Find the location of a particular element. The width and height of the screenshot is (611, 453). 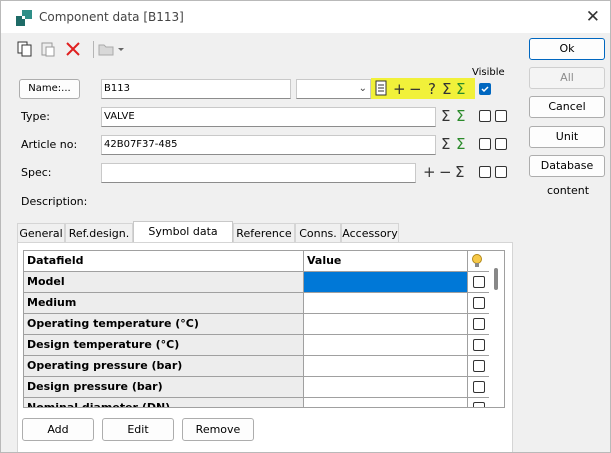

database-content-label: content is located at coordinates (568, 190).